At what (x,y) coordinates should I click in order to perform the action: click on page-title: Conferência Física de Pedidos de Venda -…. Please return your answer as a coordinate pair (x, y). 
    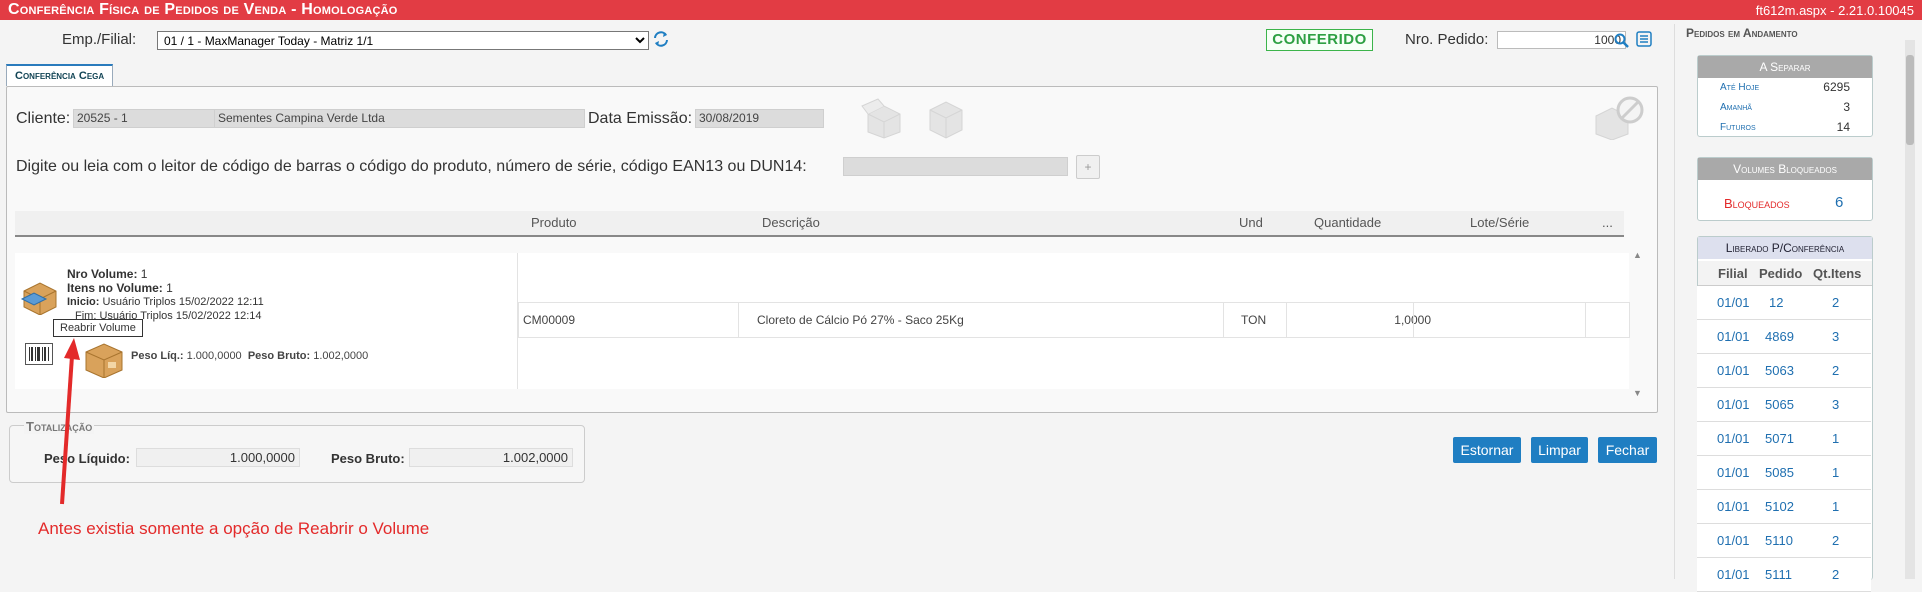
    Looking at the image, I should click on (203, 9).